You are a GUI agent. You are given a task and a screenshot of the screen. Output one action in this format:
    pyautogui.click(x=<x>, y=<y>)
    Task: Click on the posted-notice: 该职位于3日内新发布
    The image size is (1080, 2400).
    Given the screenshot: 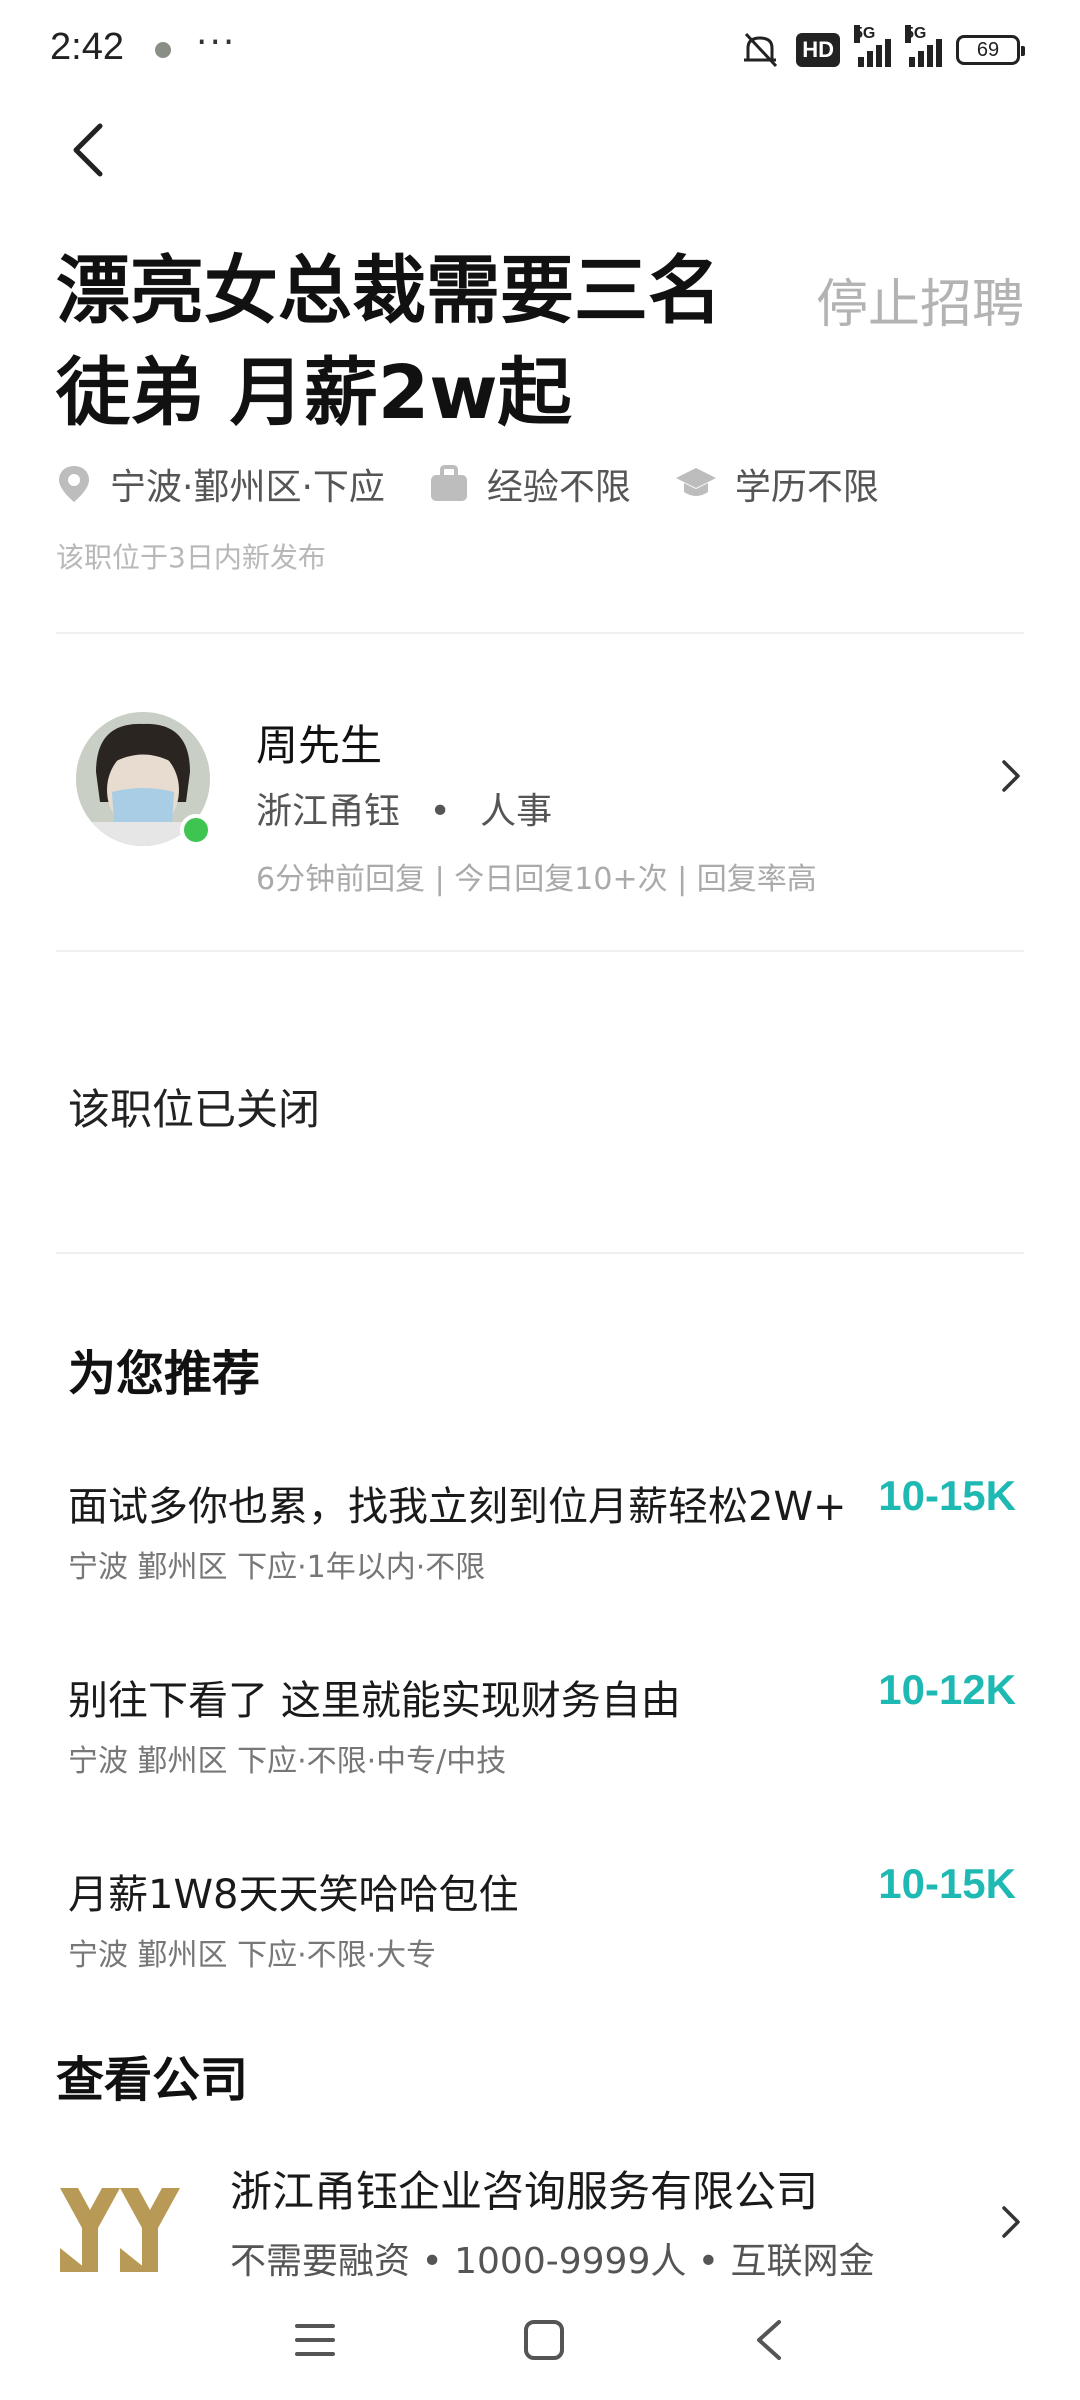 What is the action you would take?
    pyautogui.click(x=191, y=557)
    